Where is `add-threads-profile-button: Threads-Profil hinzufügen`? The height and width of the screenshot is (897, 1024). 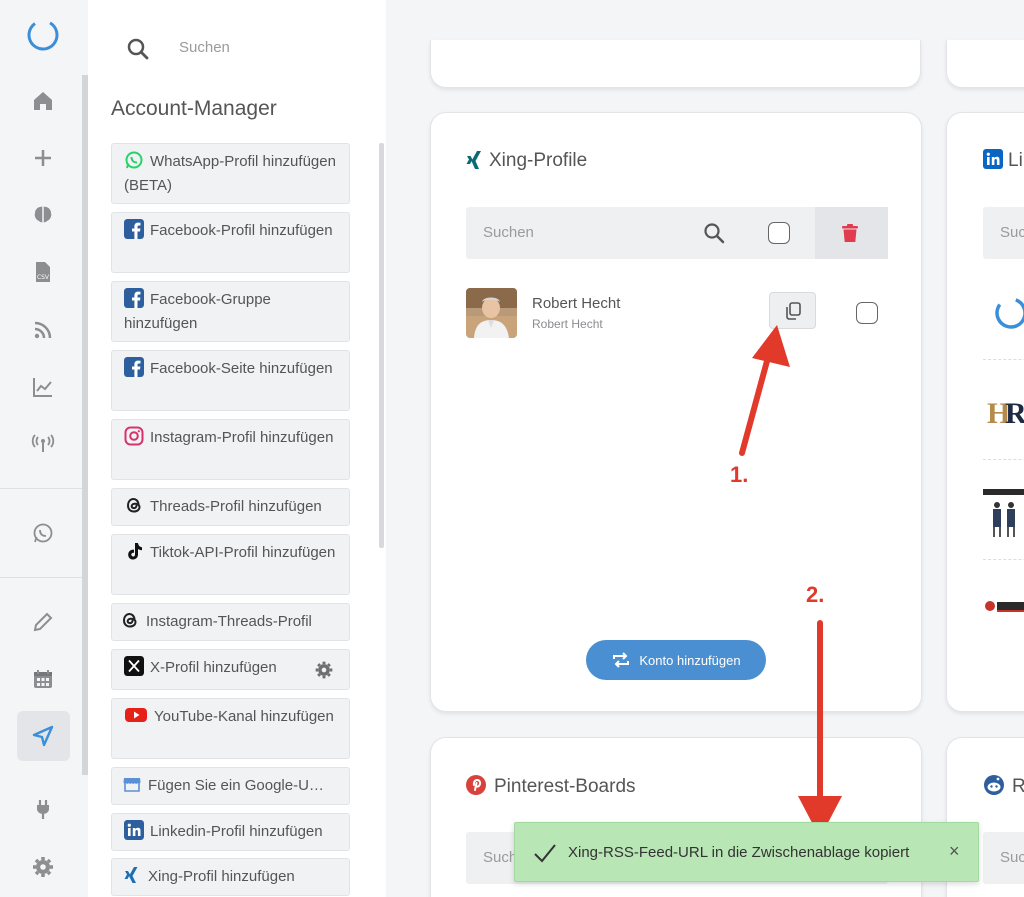
add-threads-profile-button: Threads-Profil hinzufügen is located at coordinates (230, 507).